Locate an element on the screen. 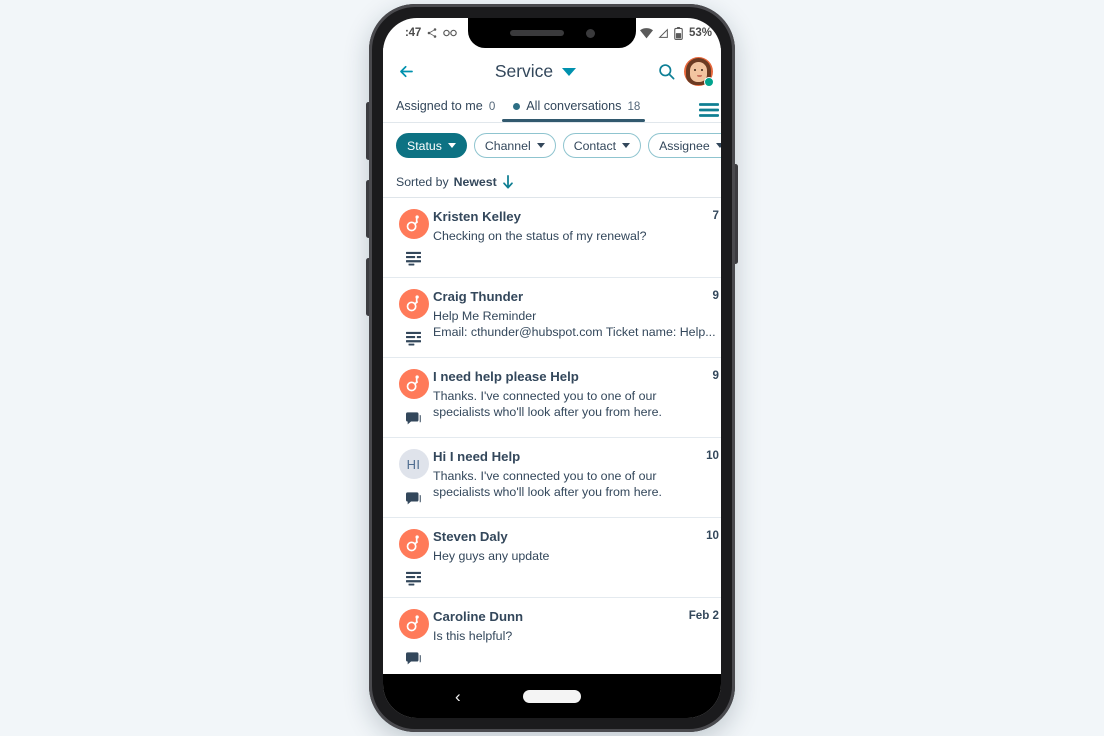 Image resolution: width=1104 pixels, height=736 pixels. arrow-down-icon is located at coordinates (508, 182).